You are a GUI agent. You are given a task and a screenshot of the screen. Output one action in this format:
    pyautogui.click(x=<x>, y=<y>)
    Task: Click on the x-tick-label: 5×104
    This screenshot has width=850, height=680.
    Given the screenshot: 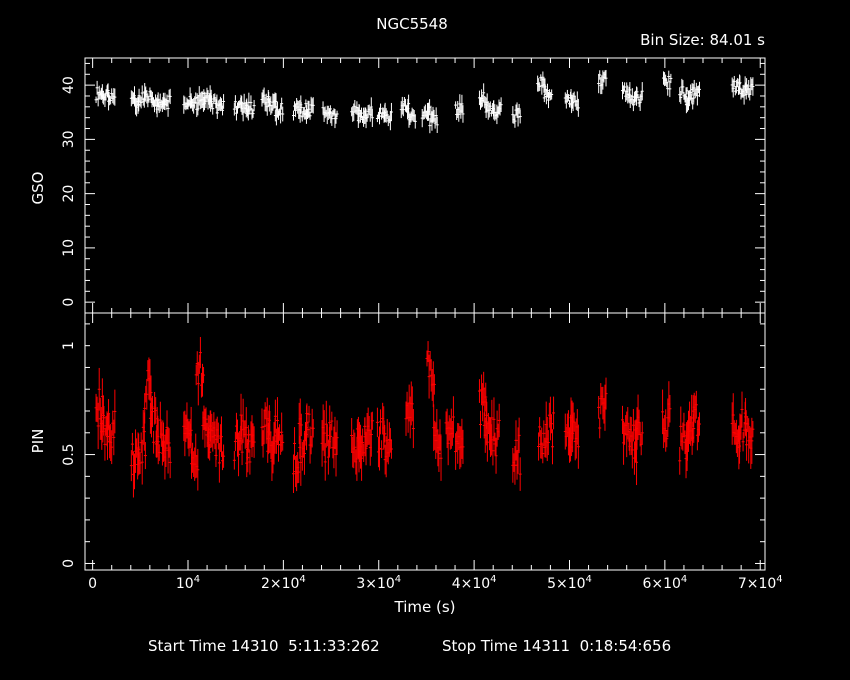 What is the action you would take?
    pyautogui.click(x=569, y=583)
    